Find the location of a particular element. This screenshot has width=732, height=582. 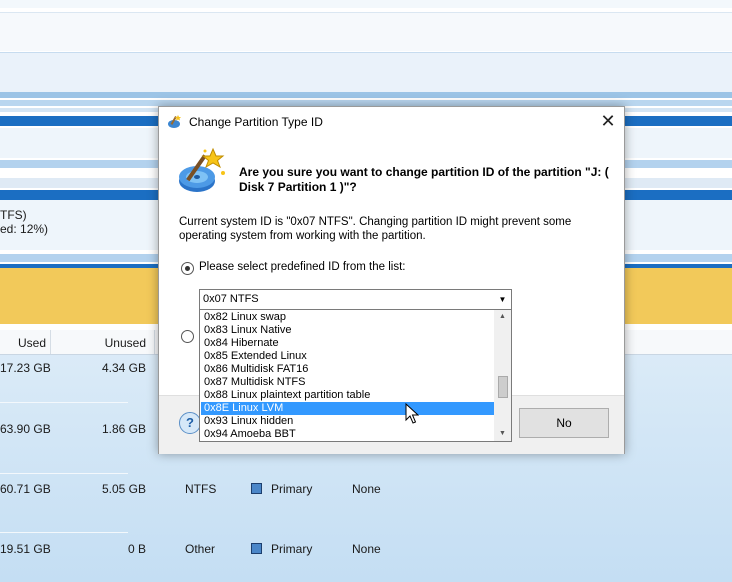

magic-wand-disk-icon is located at coordinates (202, 169).